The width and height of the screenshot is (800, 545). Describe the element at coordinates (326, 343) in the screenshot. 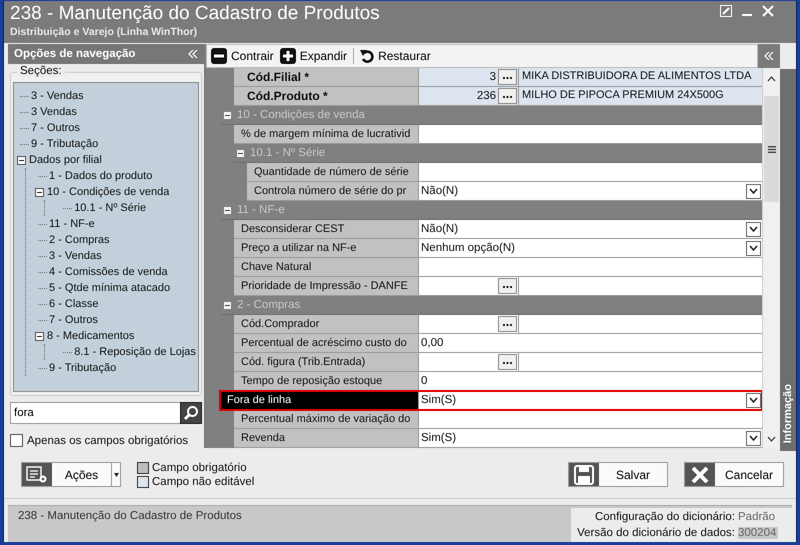

I see `field-label: Percentual de acréscimo custo do` at that location.